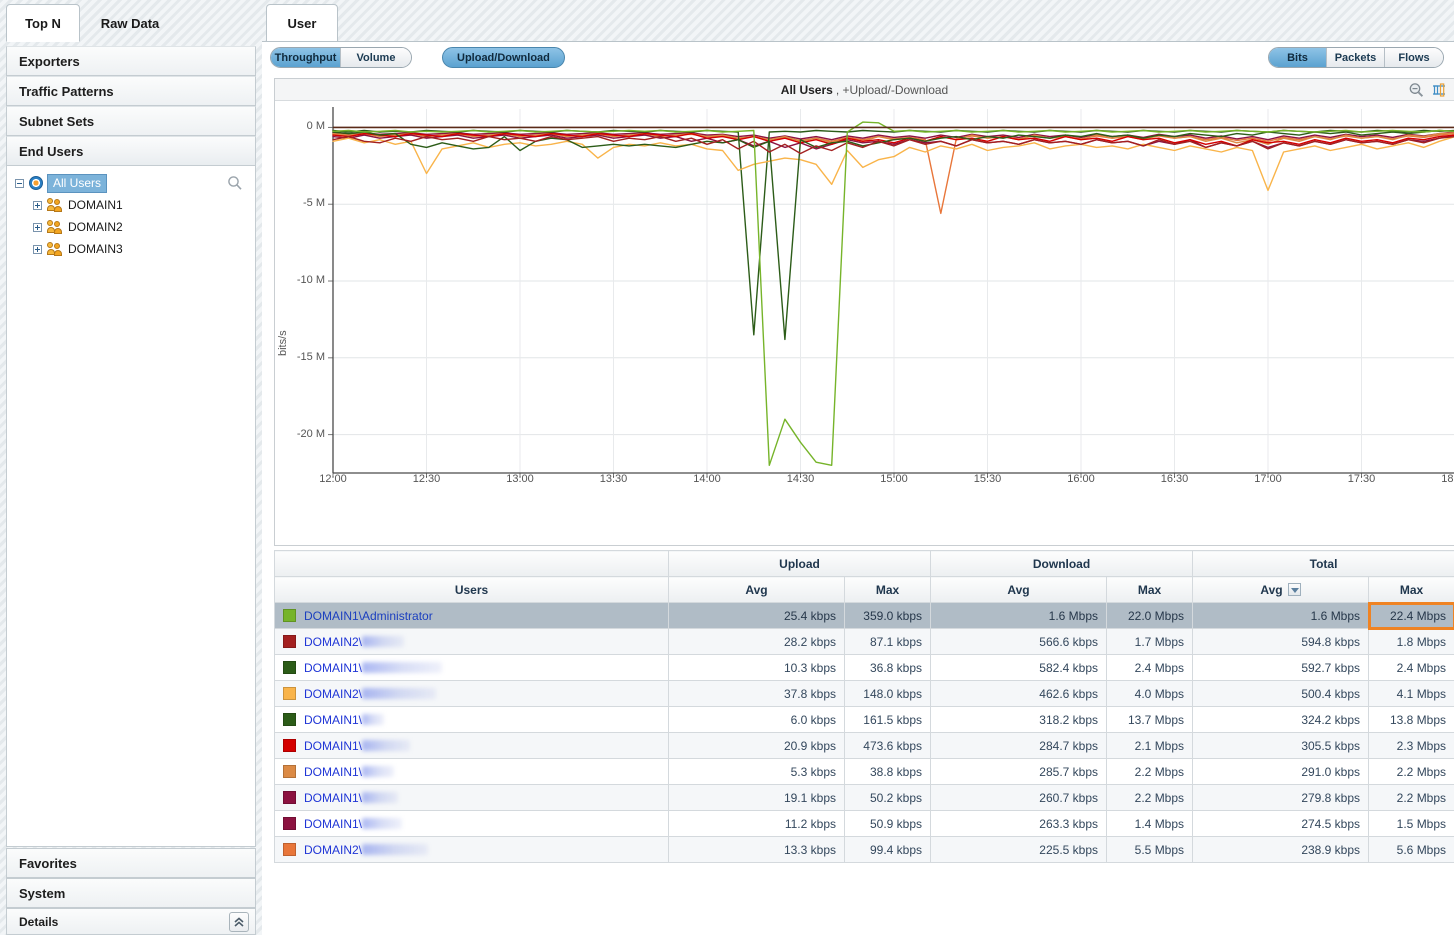  I want to click on table-cell-upload-avg: 6.0 kbps, so click(756, 719).